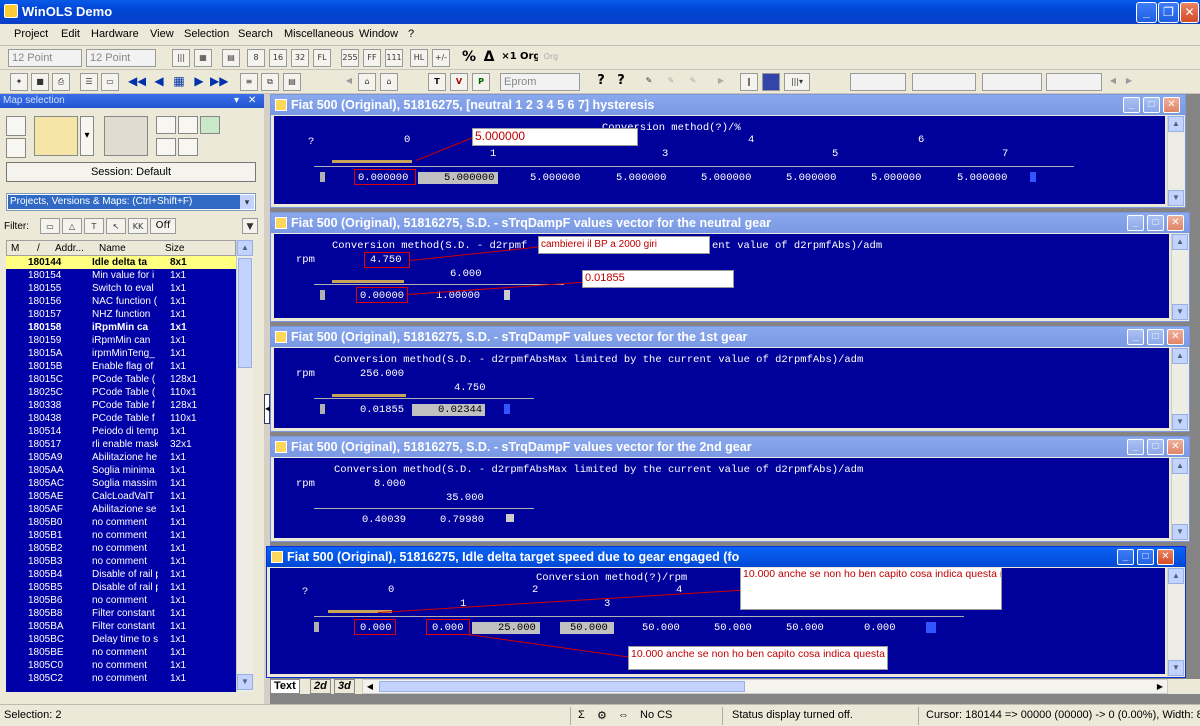 This screenshot has width=1200, height=726. I want to click on list-item: 18025C PCode Table (110x1, so click(121, 392).